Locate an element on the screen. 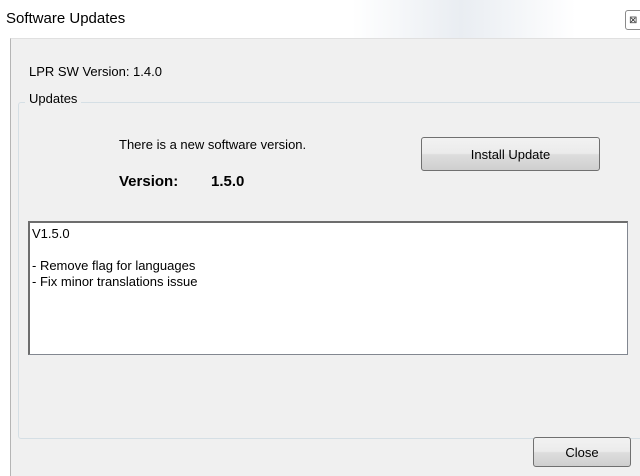 The image size is (640, 476). current-version-label: LPR SW Version: 1.4.0 is located at coordinates (95, 71).